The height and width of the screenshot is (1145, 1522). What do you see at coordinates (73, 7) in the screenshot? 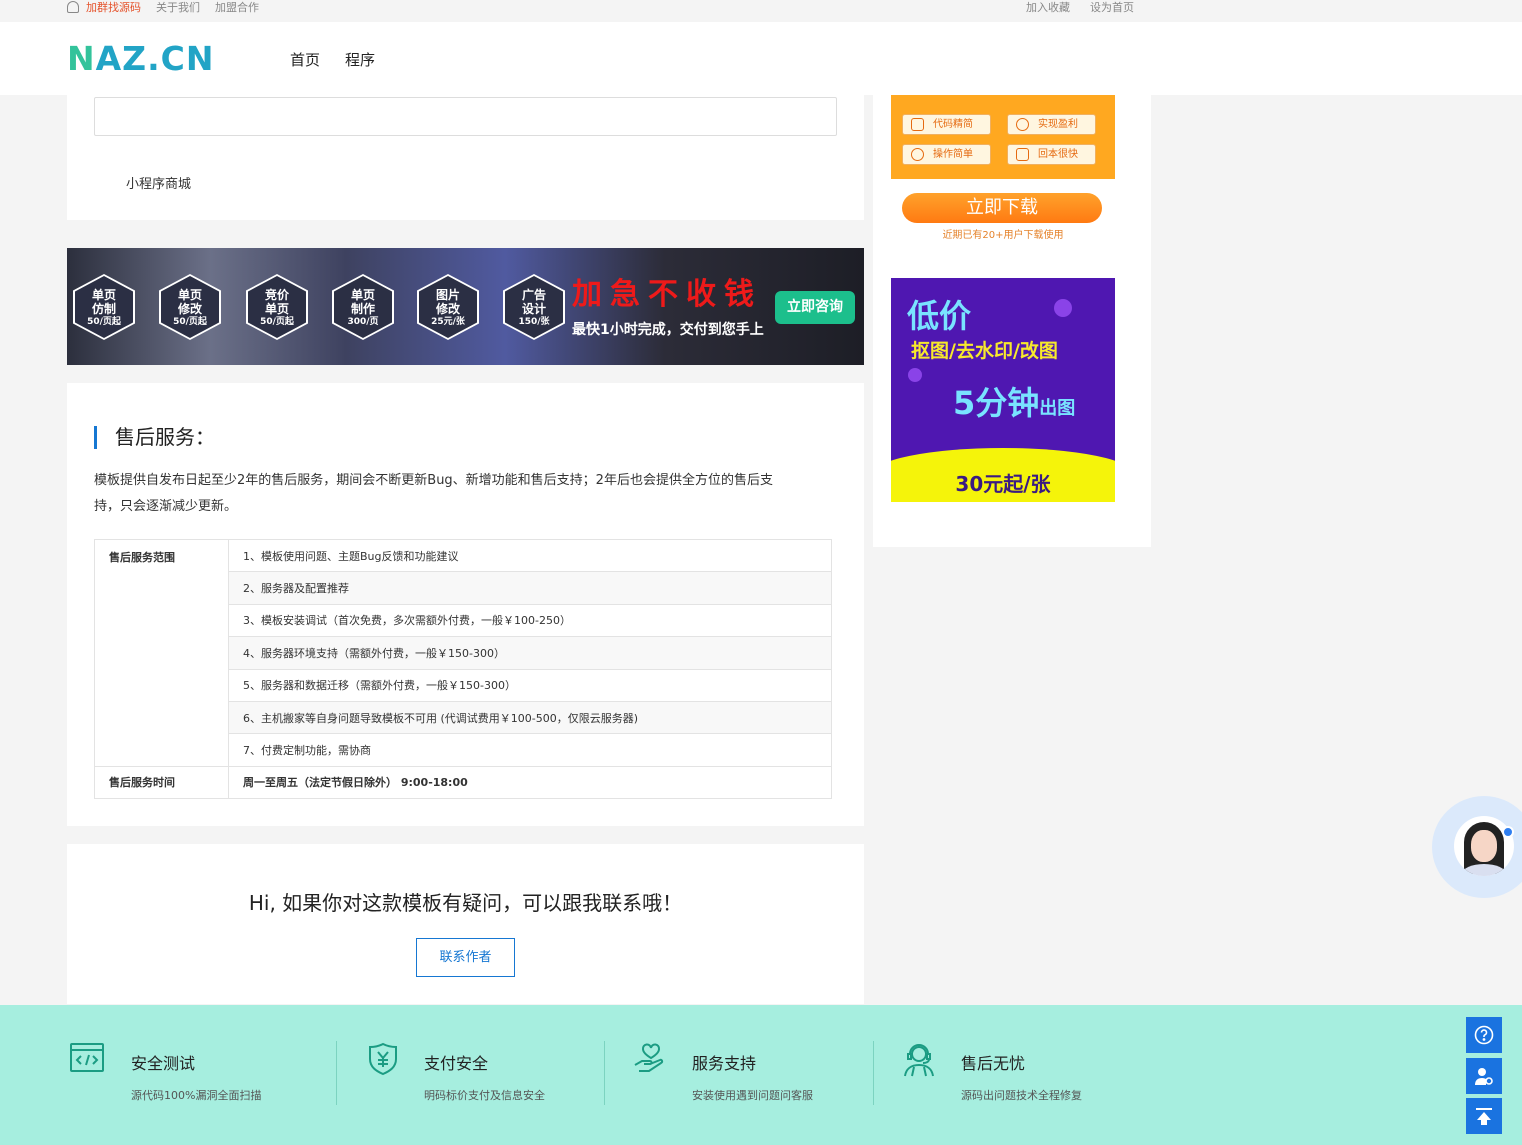
I see `user-icon` at bounding box center [73, 7].